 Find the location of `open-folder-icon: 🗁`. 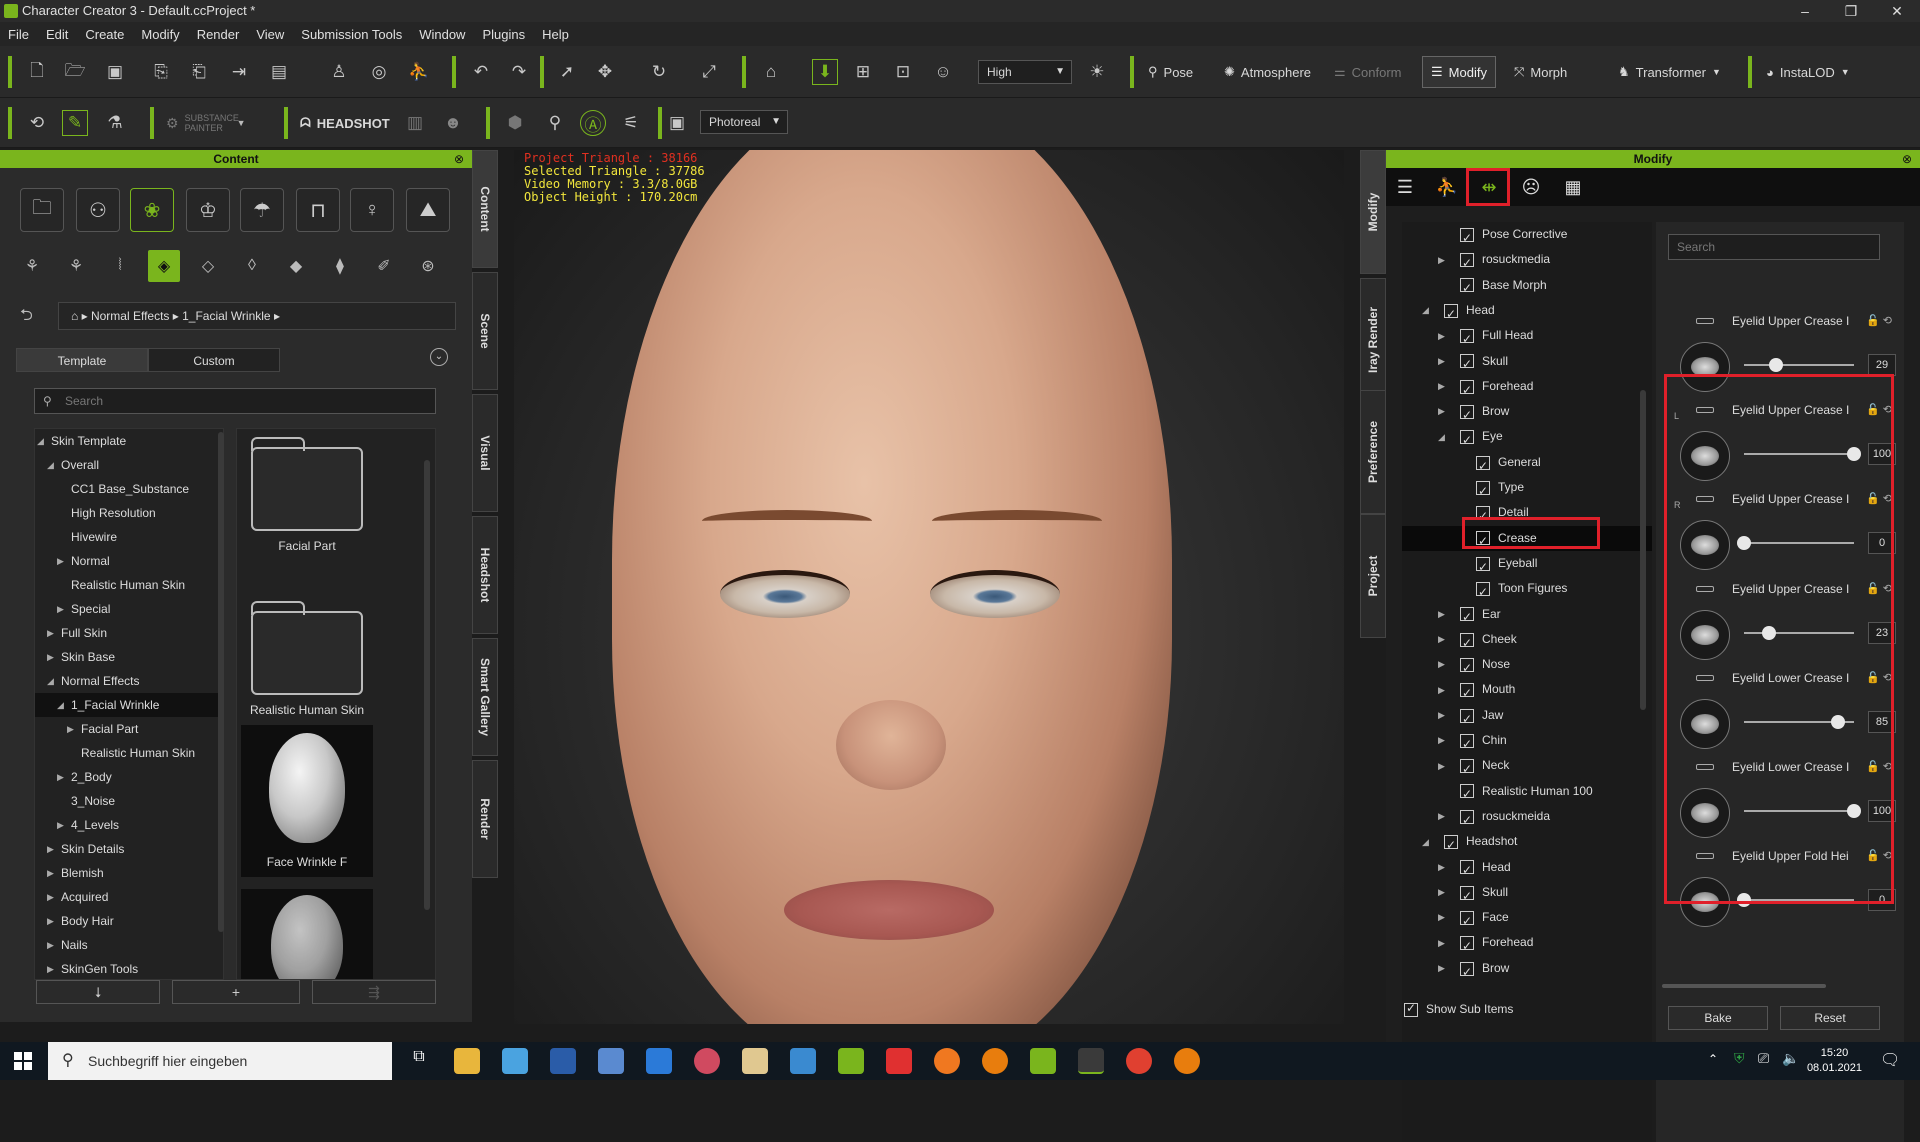

open-folder-icon: 🗁 is located at coordinates (75, 72).